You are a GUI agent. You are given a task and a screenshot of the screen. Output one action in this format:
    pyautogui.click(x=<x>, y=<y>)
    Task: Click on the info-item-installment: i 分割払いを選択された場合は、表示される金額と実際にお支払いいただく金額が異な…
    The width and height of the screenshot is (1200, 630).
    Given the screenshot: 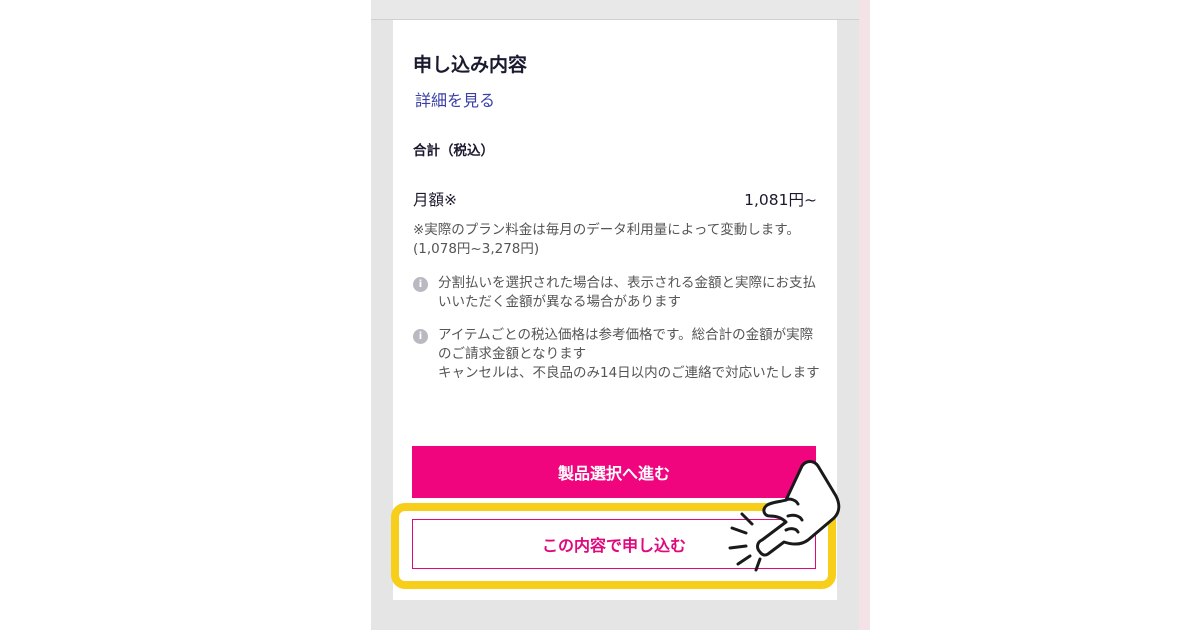 What is the action you would take?
    pyautogui.click(x=619, y=293)
    